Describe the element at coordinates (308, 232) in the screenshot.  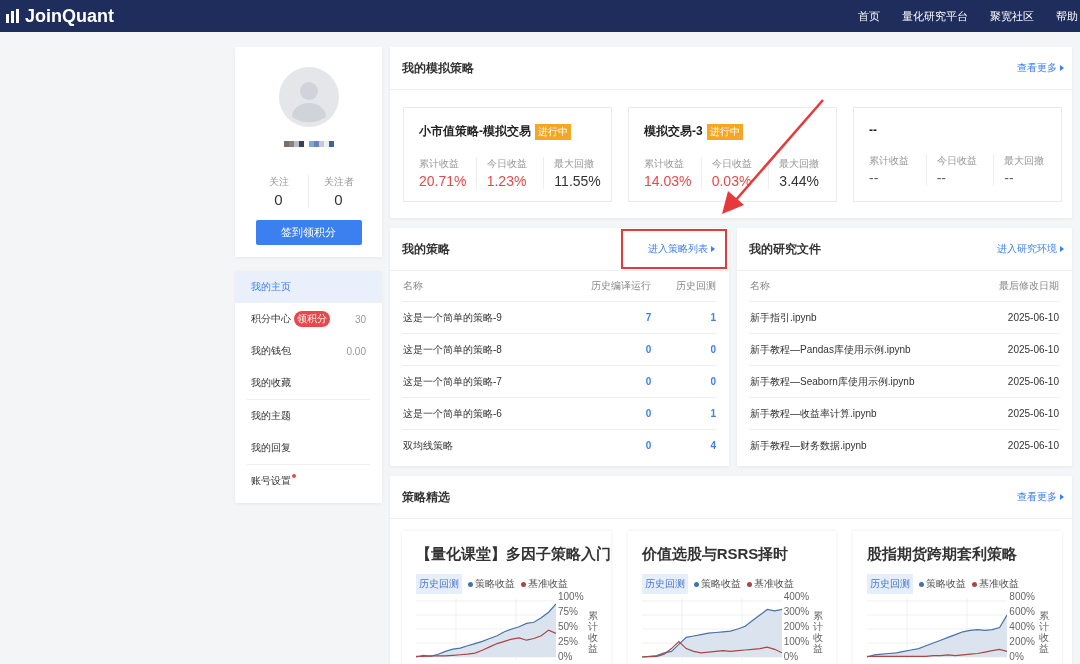
I see `checkin-button: 签到领积分` at that location.